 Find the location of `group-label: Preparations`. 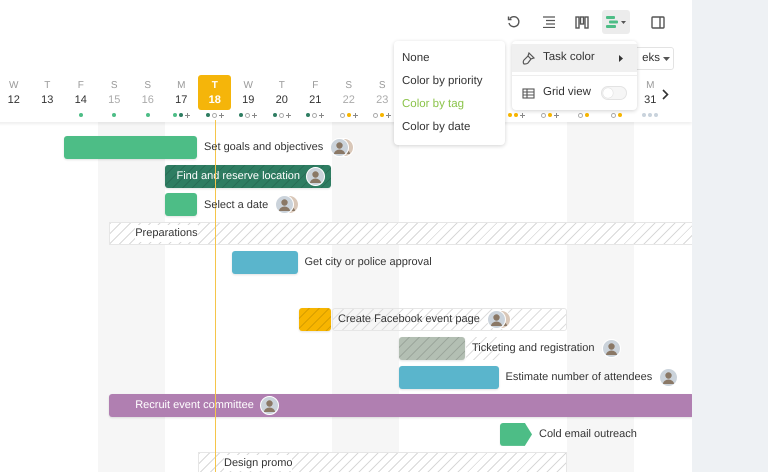

group-label: Preparations is located at coordinates (166, 233).